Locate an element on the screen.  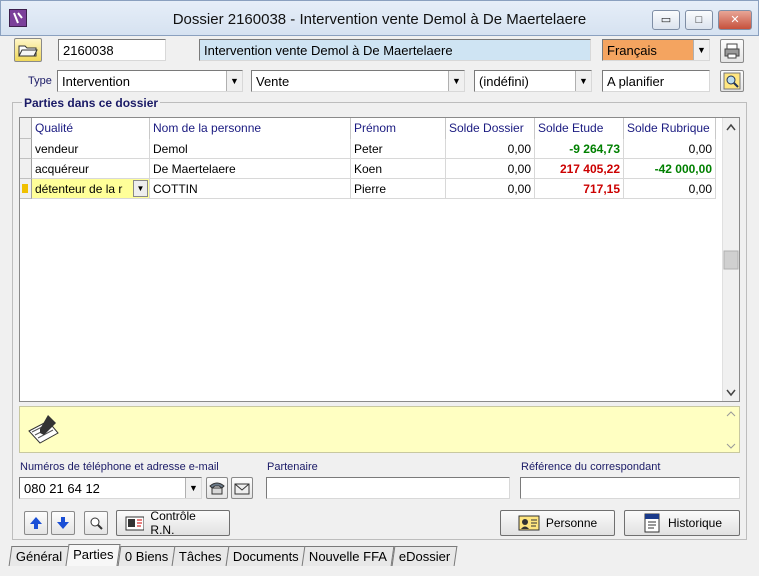
reference-field is located at coordinates (630, 488).